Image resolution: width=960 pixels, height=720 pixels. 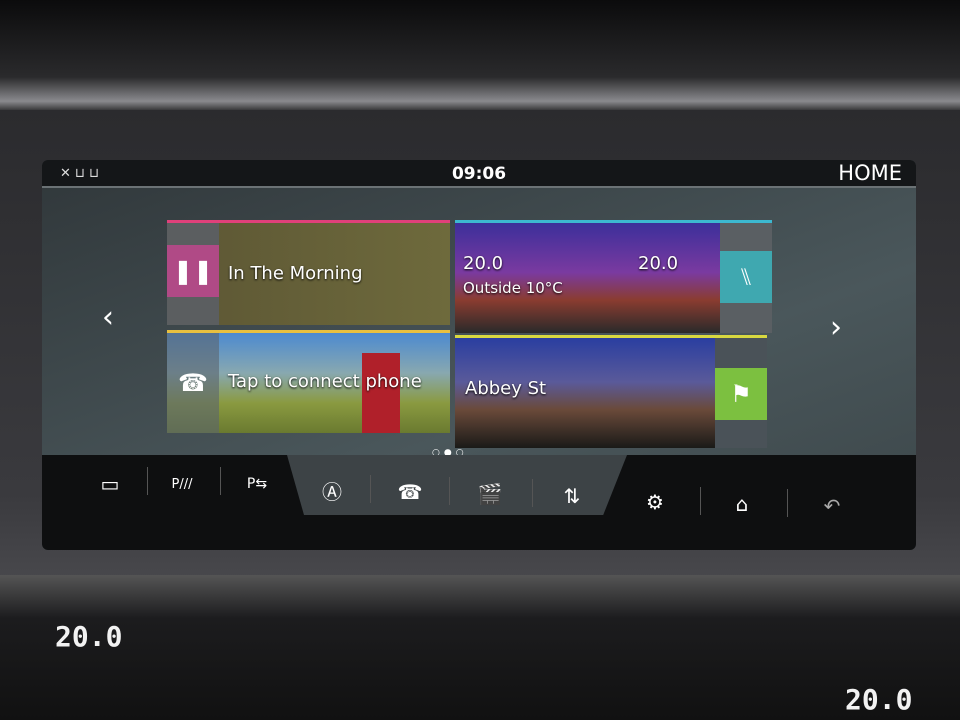 I want to click on climate-icon: ⇅, so click(x=572, y=496).